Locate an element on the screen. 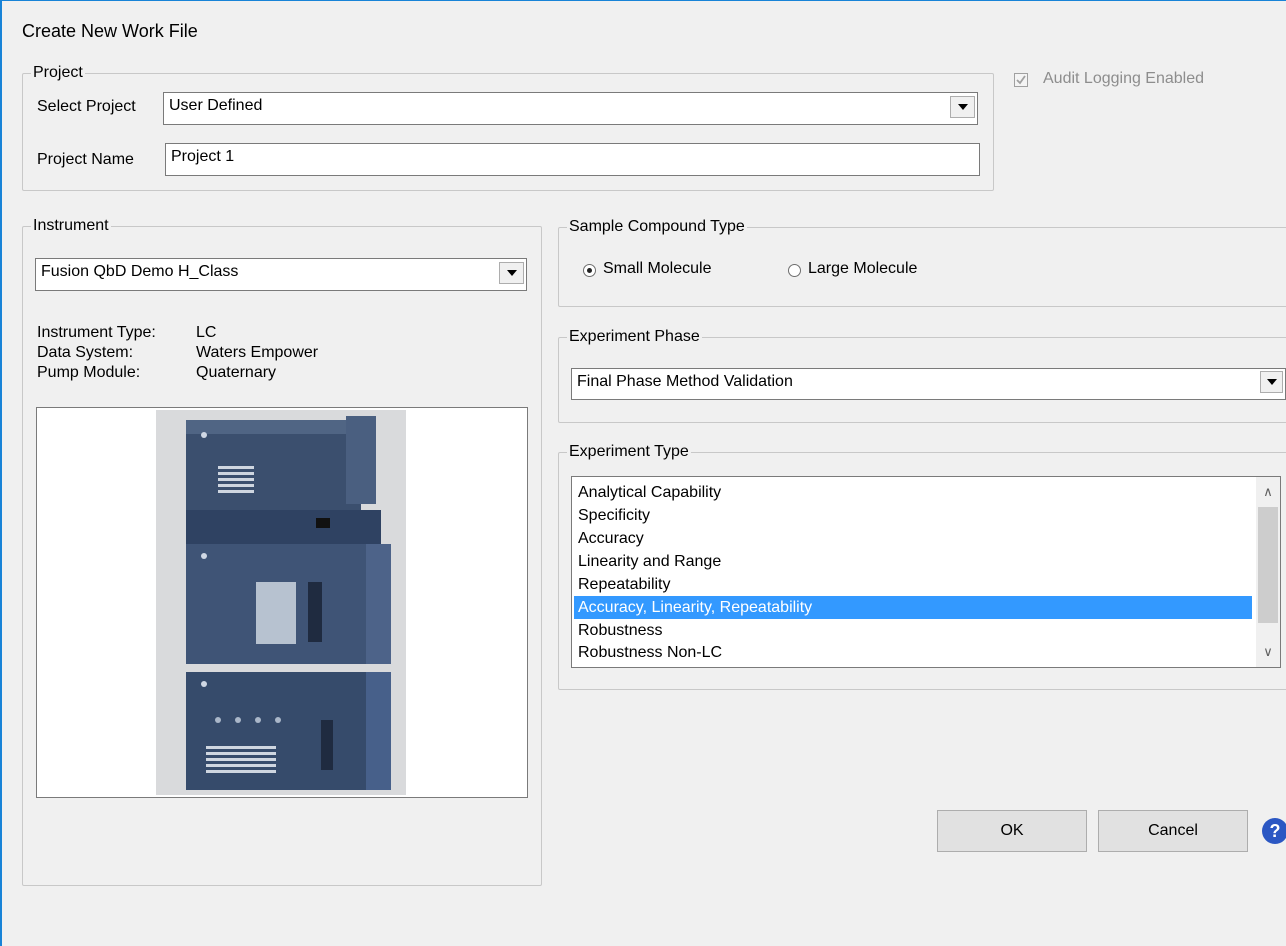  instrument-dropdown: Fusion QbD Demo H_Class is located at coordinates (281, 274).